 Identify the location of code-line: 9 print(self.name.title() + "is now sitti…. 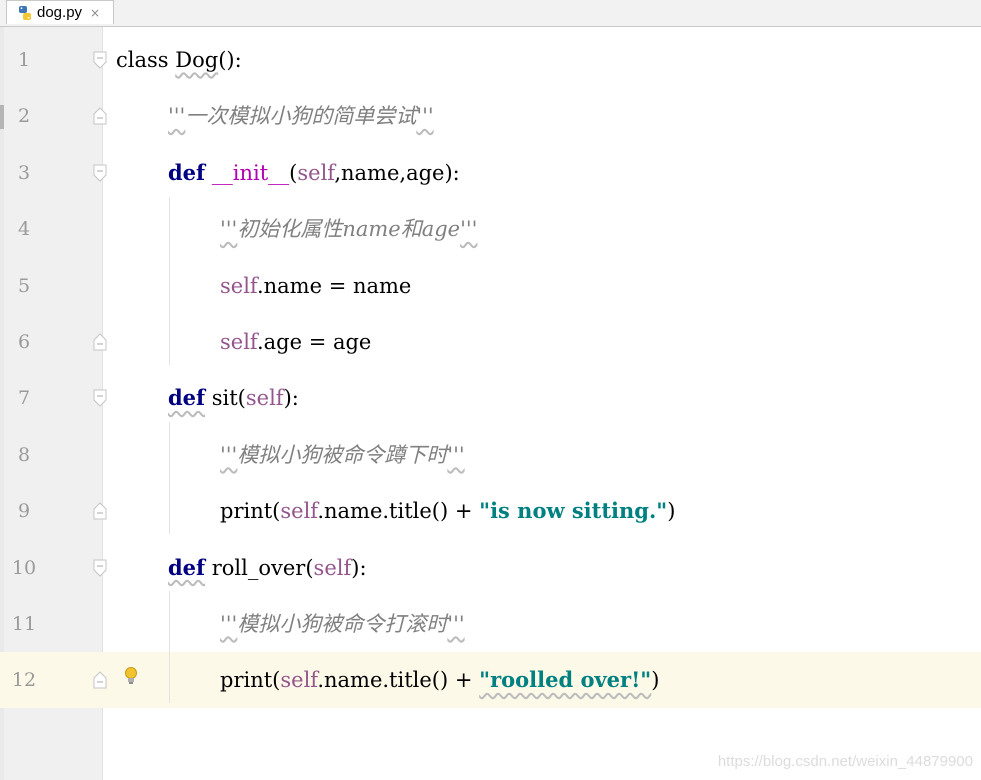
(490, 511).